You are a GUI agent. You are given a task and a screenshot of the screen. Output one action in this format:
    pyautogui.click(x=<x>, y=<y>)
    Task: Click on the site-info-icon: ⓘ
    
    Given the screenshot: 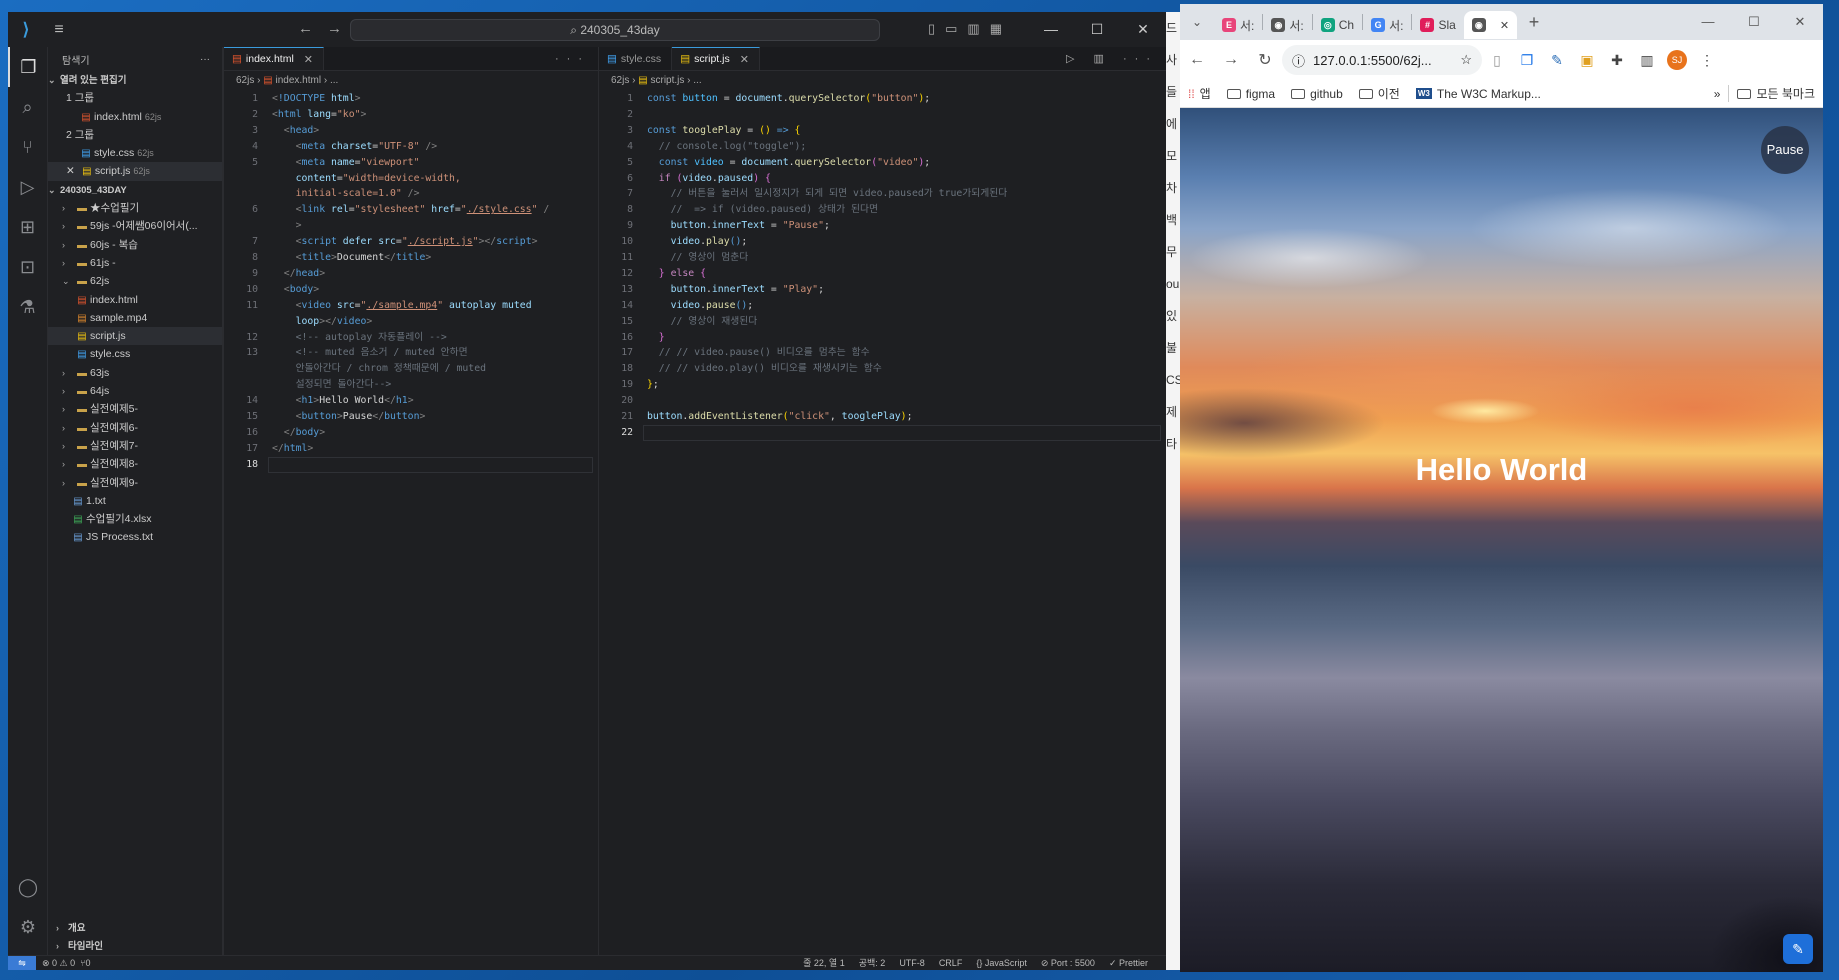 What is the action you would take?
    pyautogui.click(x=1298, y=60)
    